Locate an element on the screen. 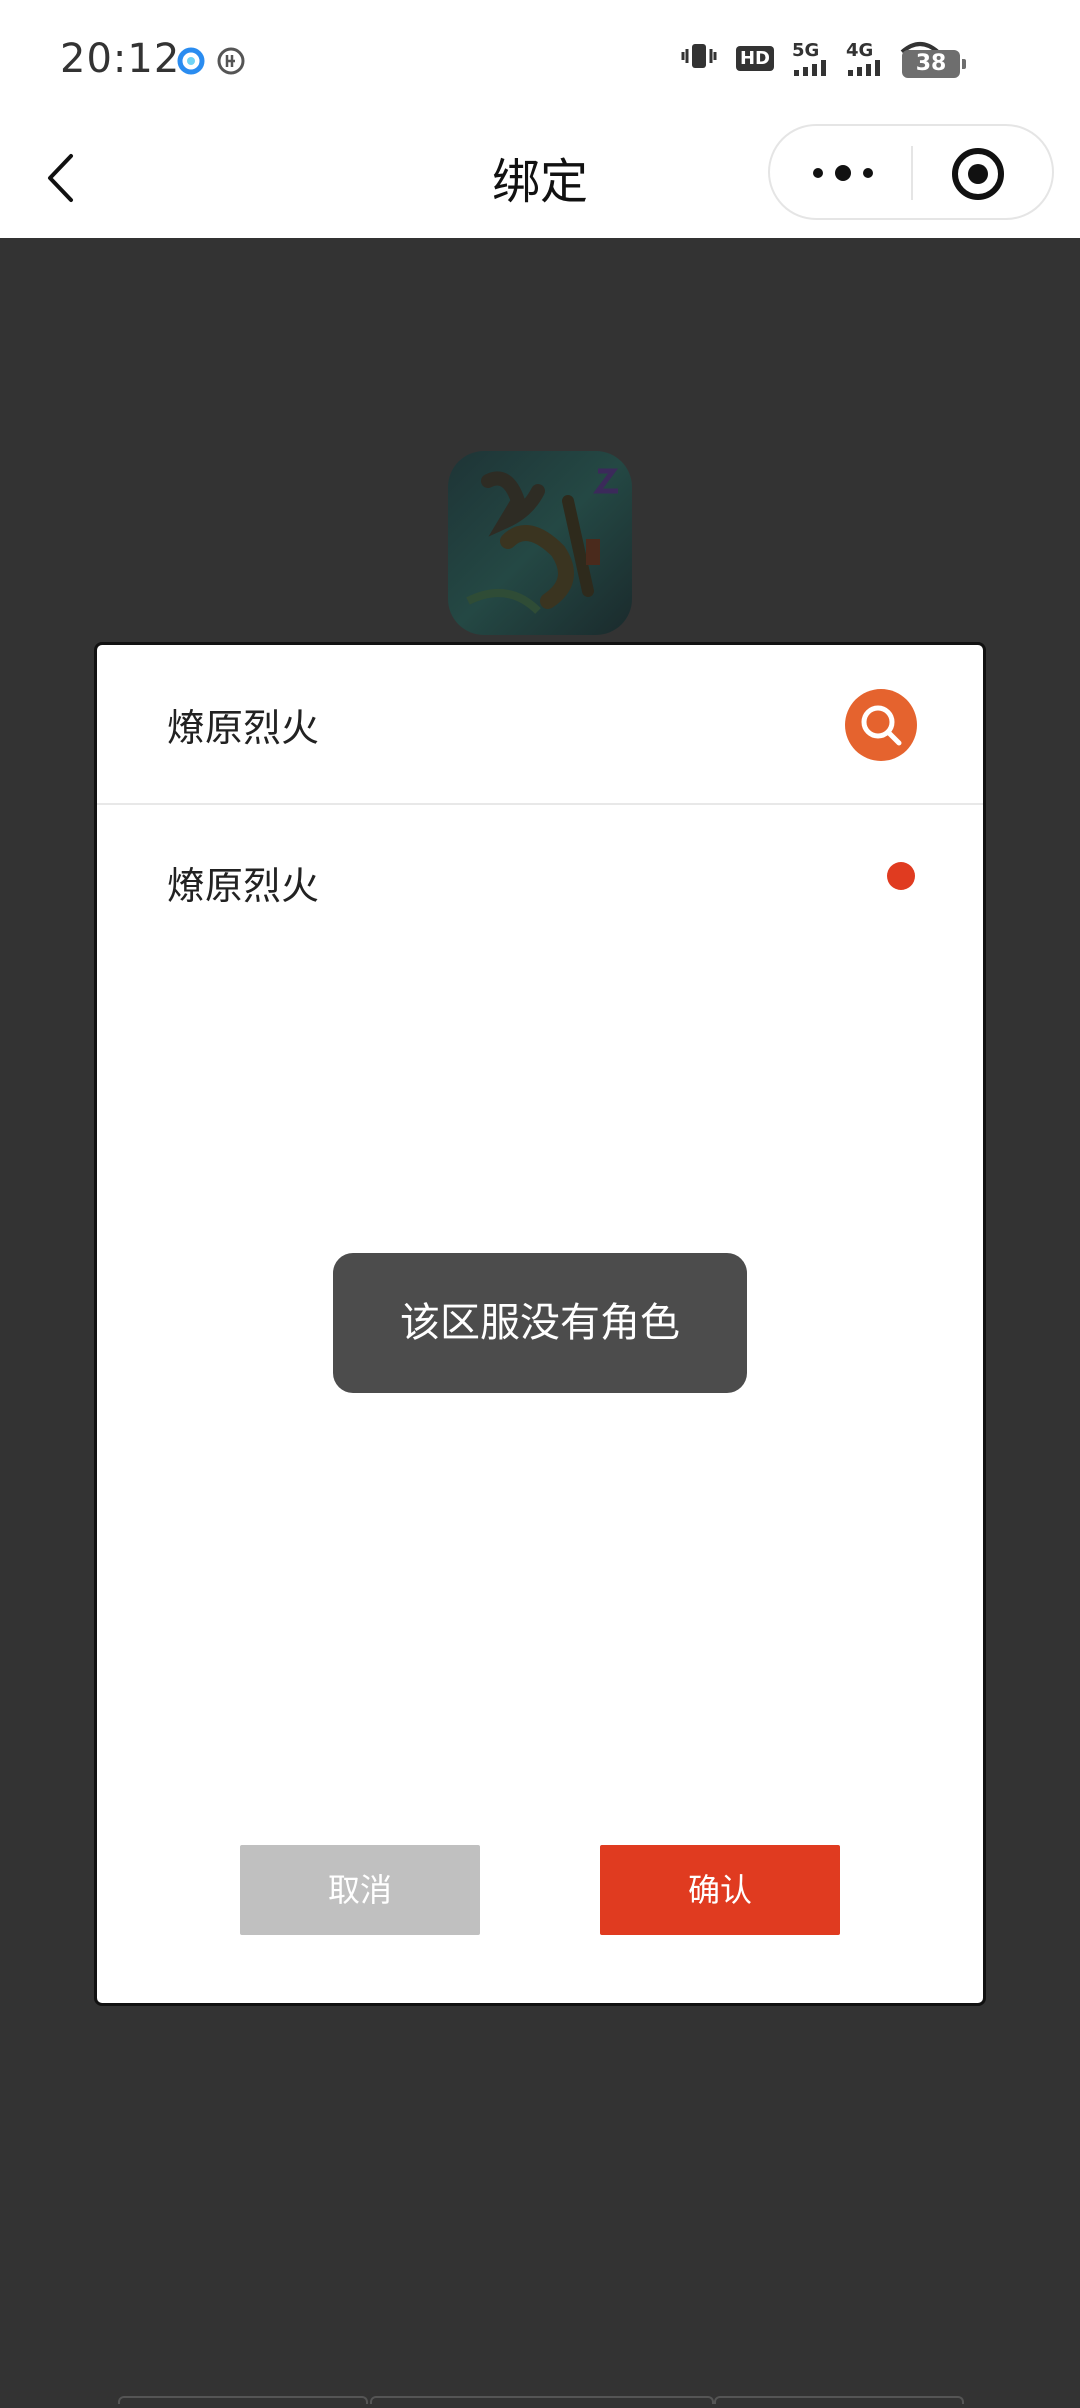 Image resolution: width=1080 pixels, height=2408 pixels. qq-browser-icon is located at coordinates (191, 61).